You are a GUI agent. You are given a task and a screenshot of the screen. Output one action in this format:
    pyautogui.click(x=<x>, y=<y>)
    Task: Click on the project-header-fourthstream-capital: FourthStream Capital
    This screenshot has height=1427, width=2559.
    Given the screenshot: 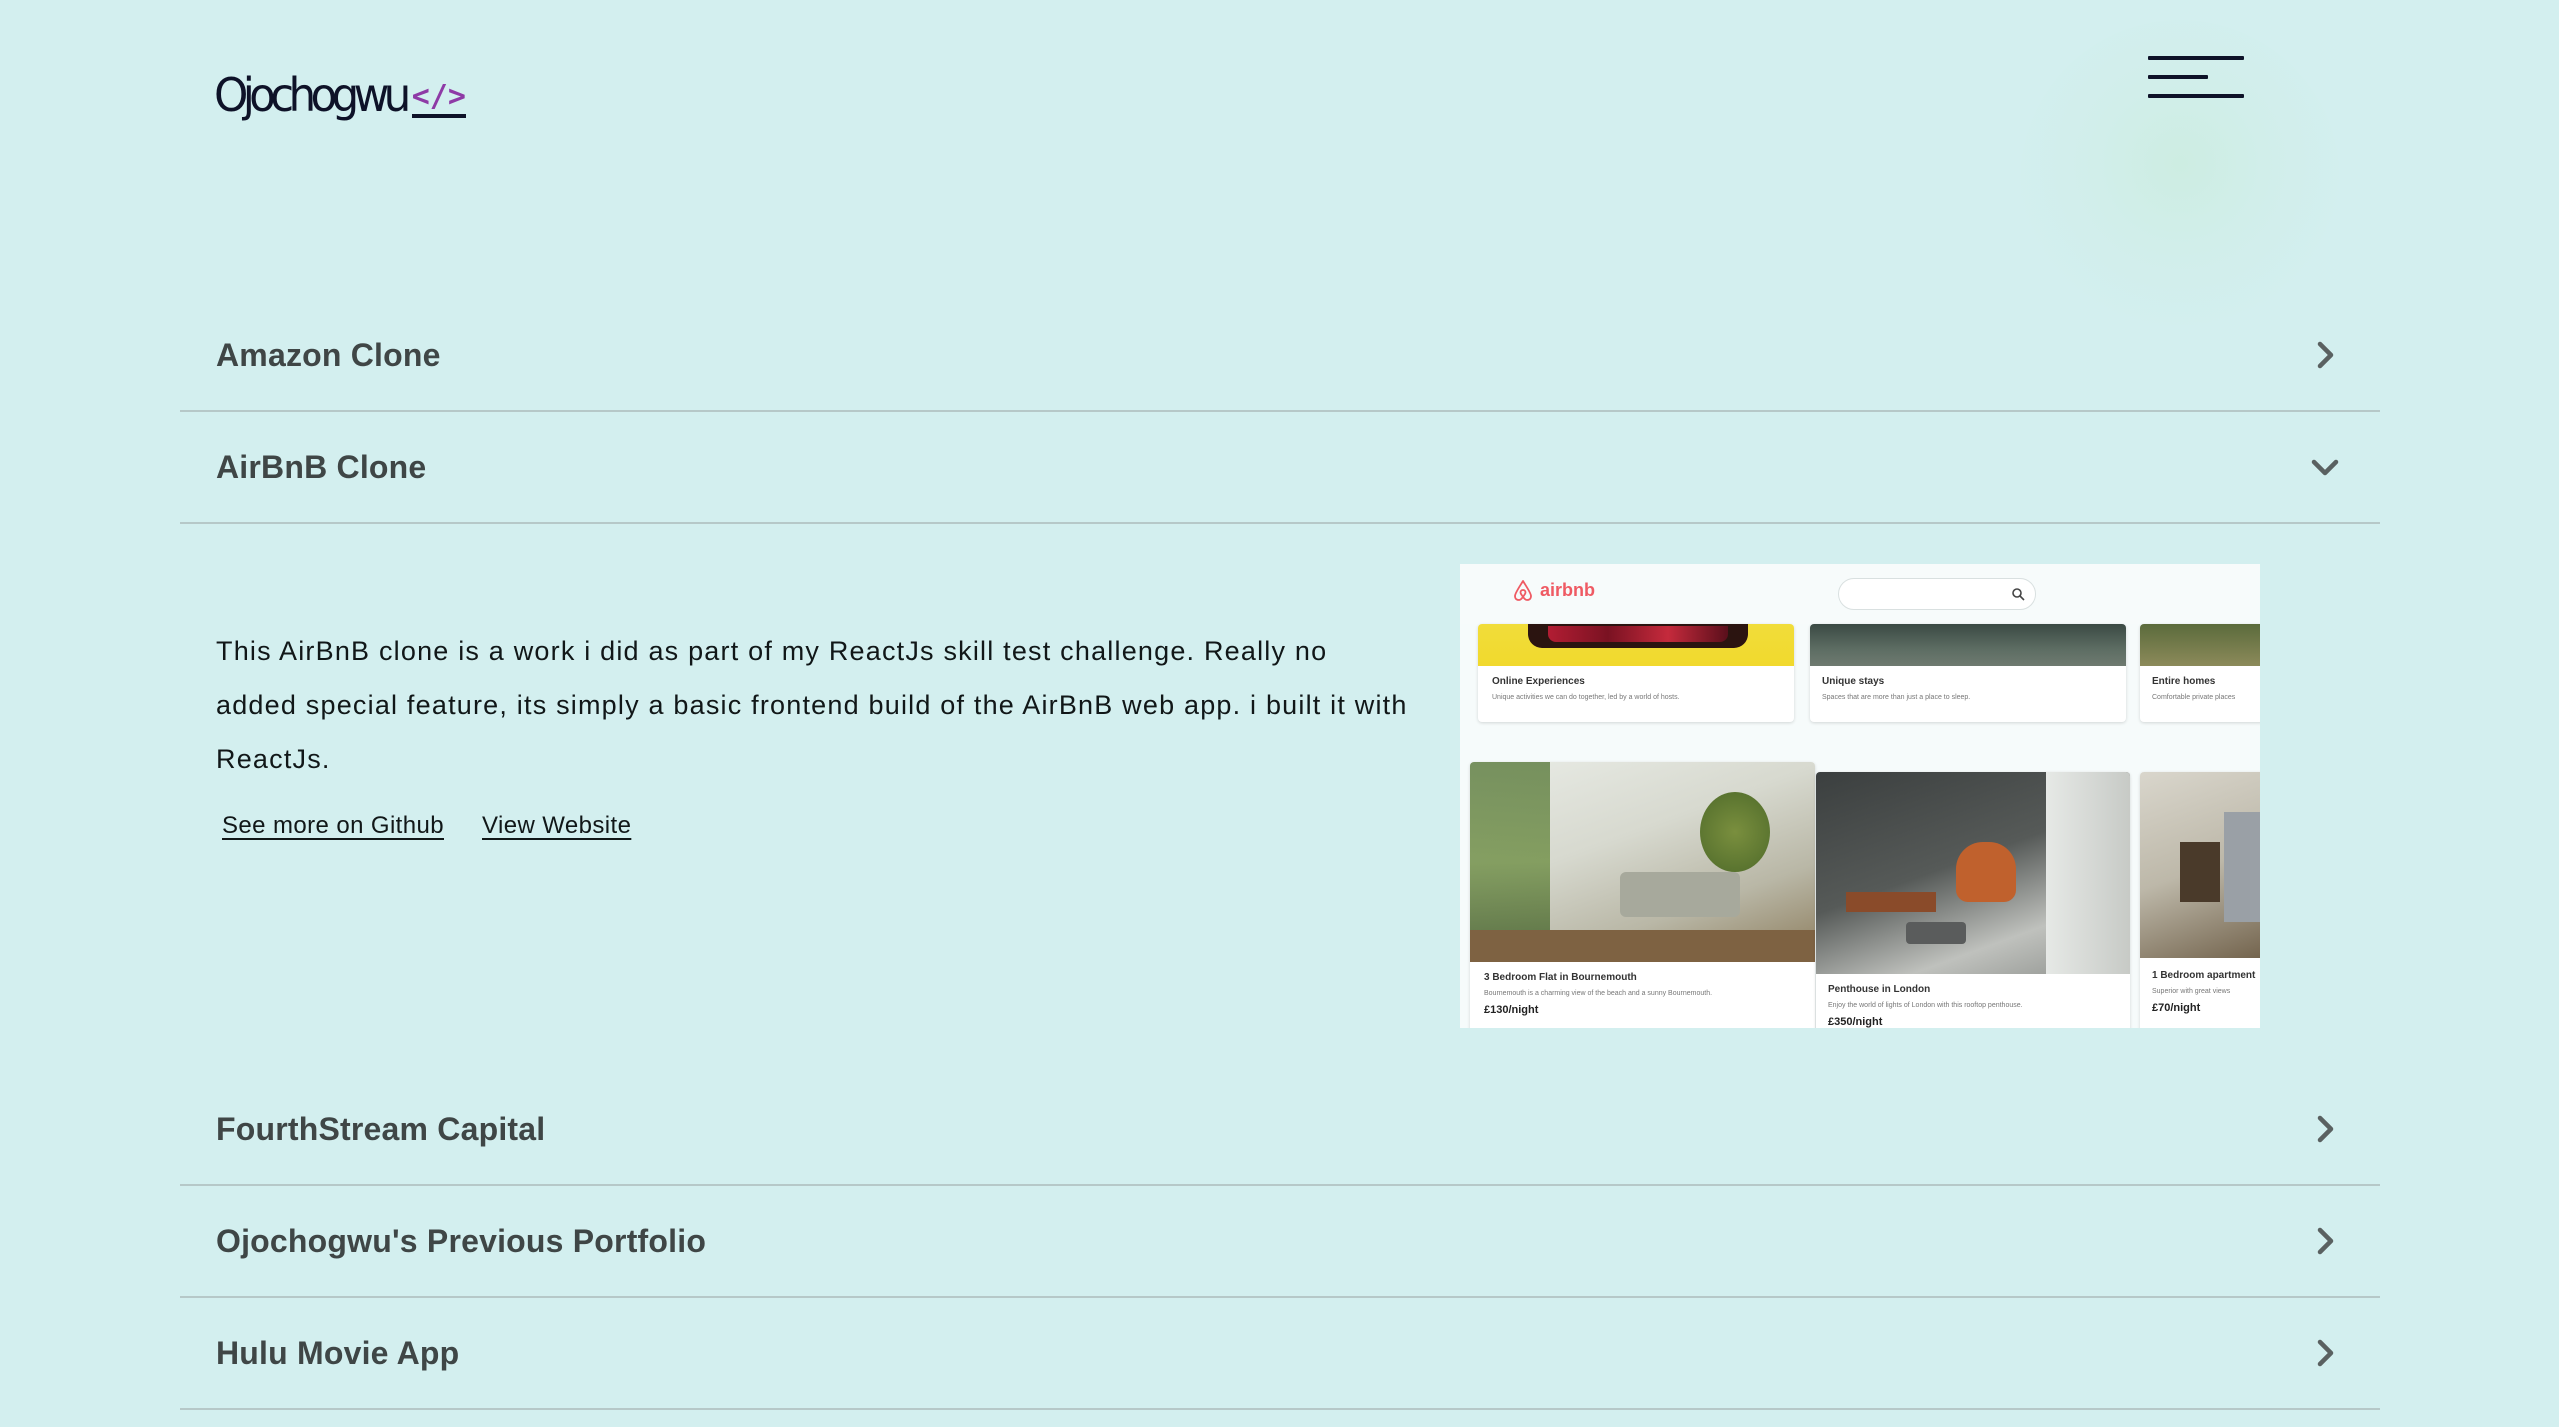 What is the action you would take?
    pyautogui.click(x=1280, y=1129)
    